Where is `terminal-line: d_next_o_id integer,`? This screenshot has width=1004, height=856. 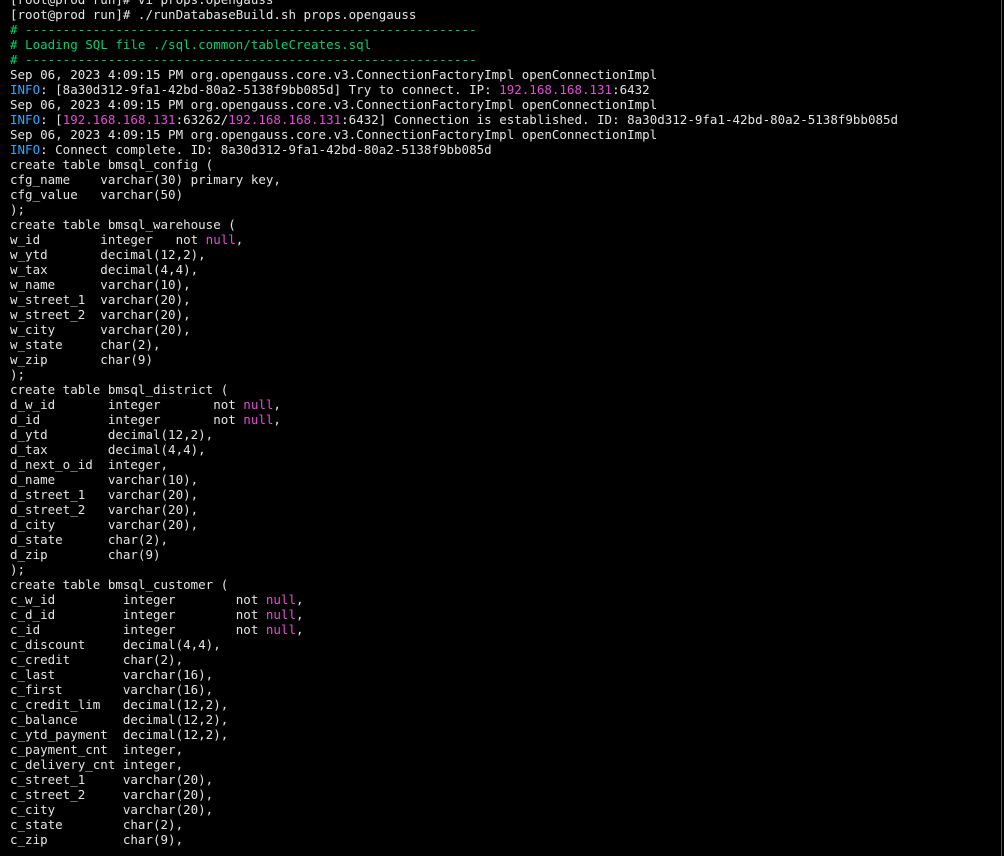 terminal-line: d_next_o_id integer, is located at coordinates (507, 464).